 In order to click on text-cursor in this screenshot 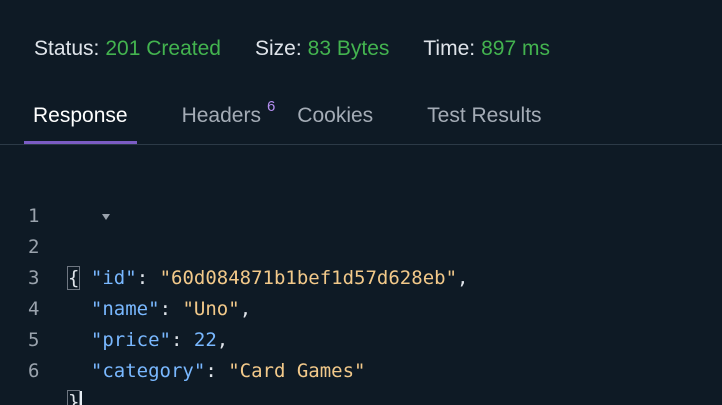, I will do `click(81, 397)`.